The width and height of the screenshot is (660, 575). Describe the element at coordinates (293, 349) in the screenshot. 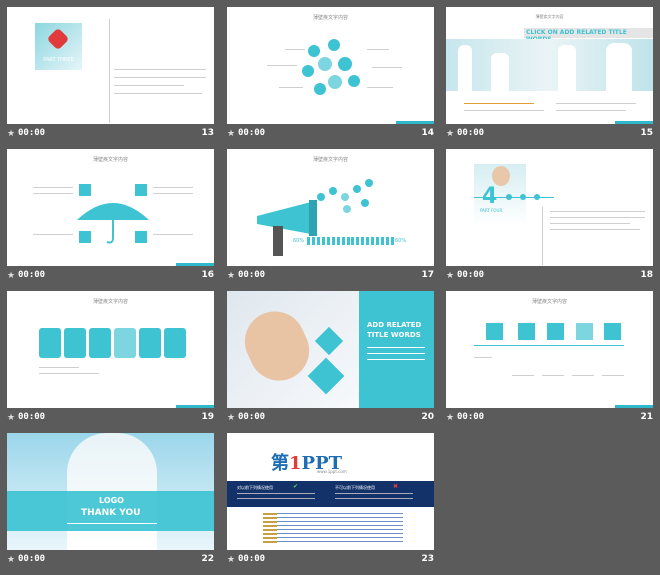

I see `hands-photo` at that location.